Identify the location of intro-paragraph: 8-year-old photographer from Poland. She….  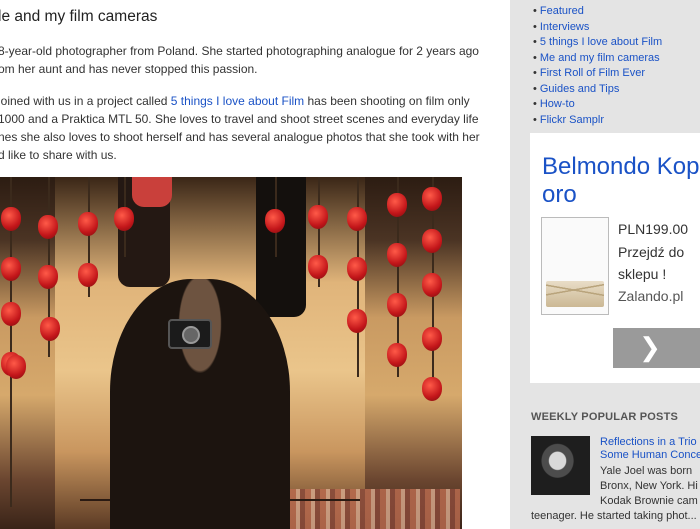
(239, 60).